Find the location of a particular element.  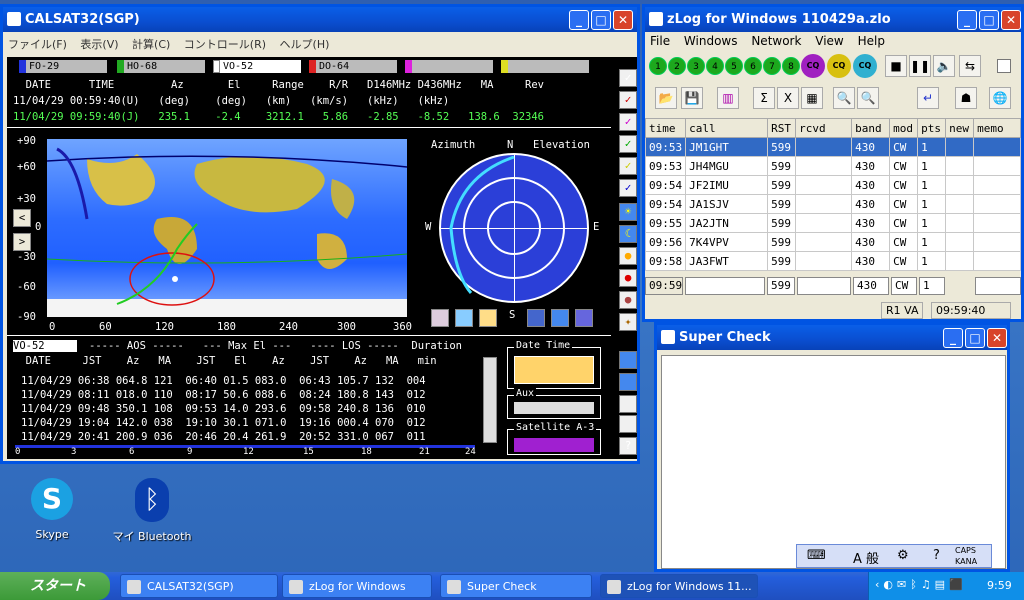

option-checkbox is located at coordinates (1004, 66).